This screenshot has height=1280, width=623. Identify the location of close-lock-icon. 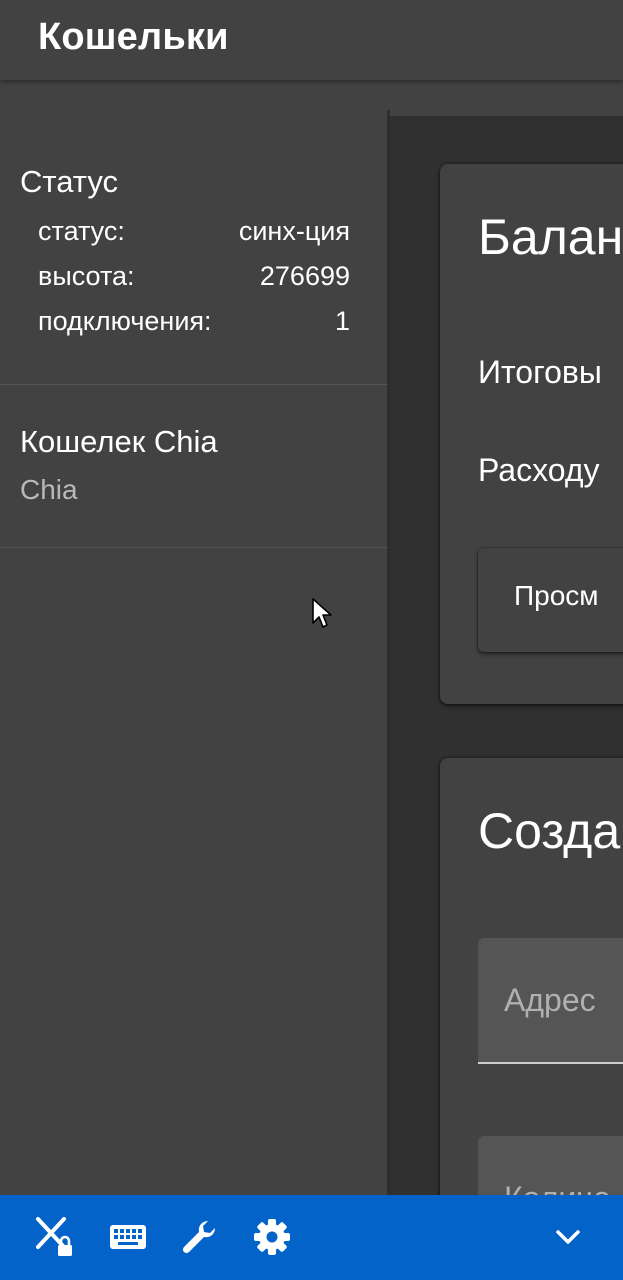
(56, 1237).